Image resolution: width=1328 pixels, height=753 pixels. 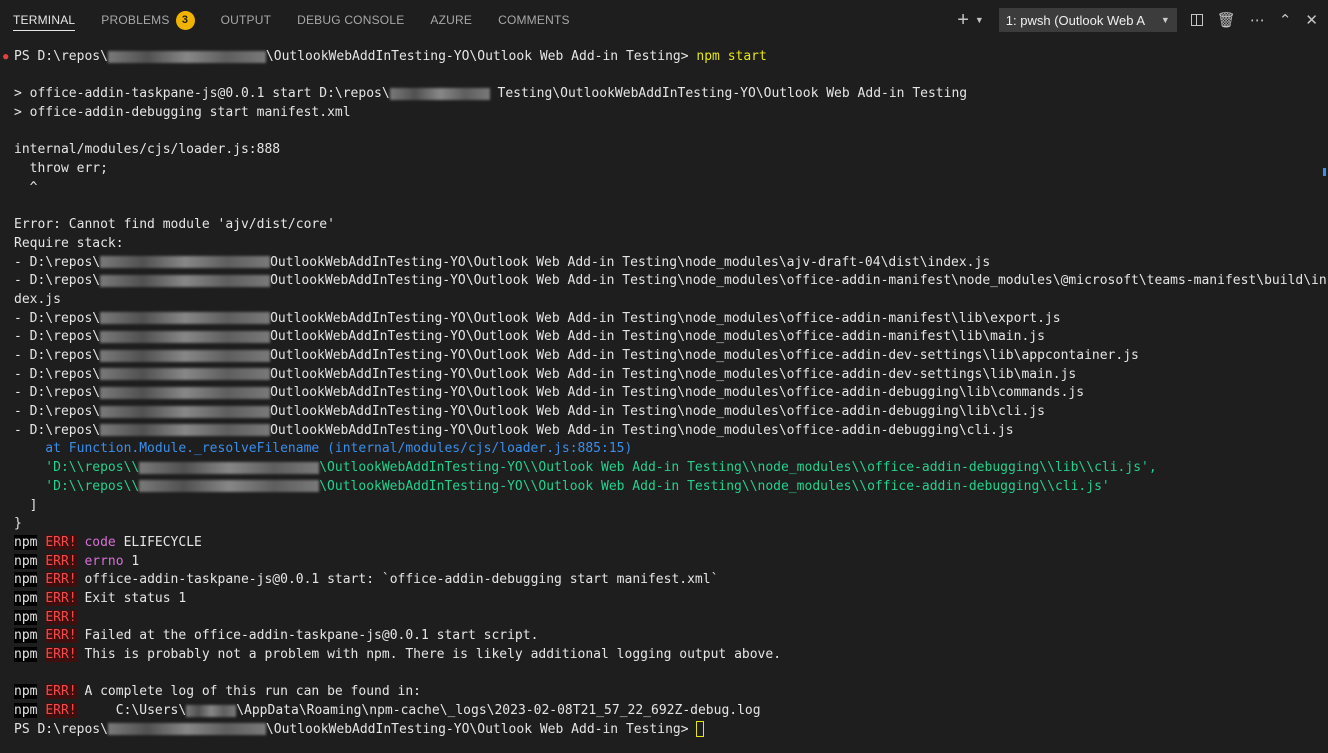 I want to click on tab-label: AZURE, so click(x=451, y=20).